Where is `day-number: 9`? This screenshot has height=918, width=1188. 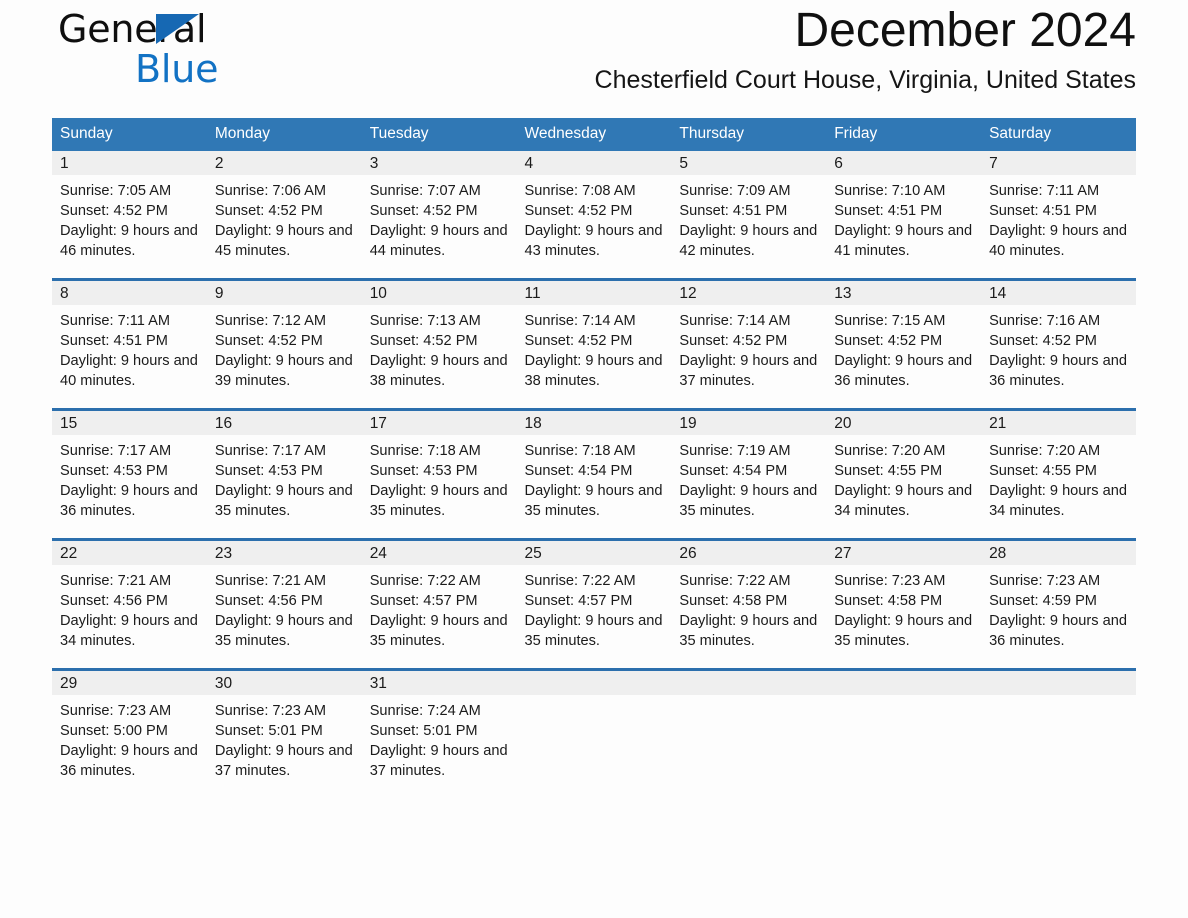 day-number: 9 is located at coordinates (284, 293).